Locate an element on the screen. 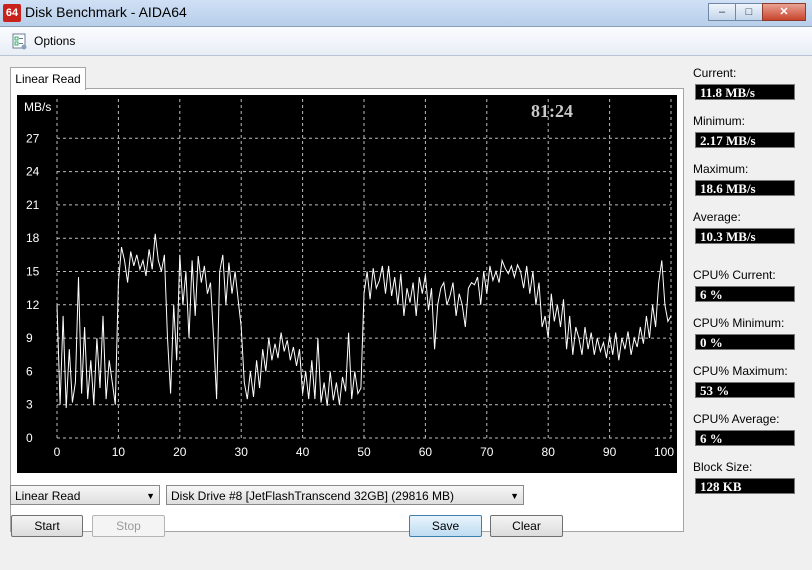 The image size is (812, 570). close-button: ✕ is located at coordinates (784, 12).